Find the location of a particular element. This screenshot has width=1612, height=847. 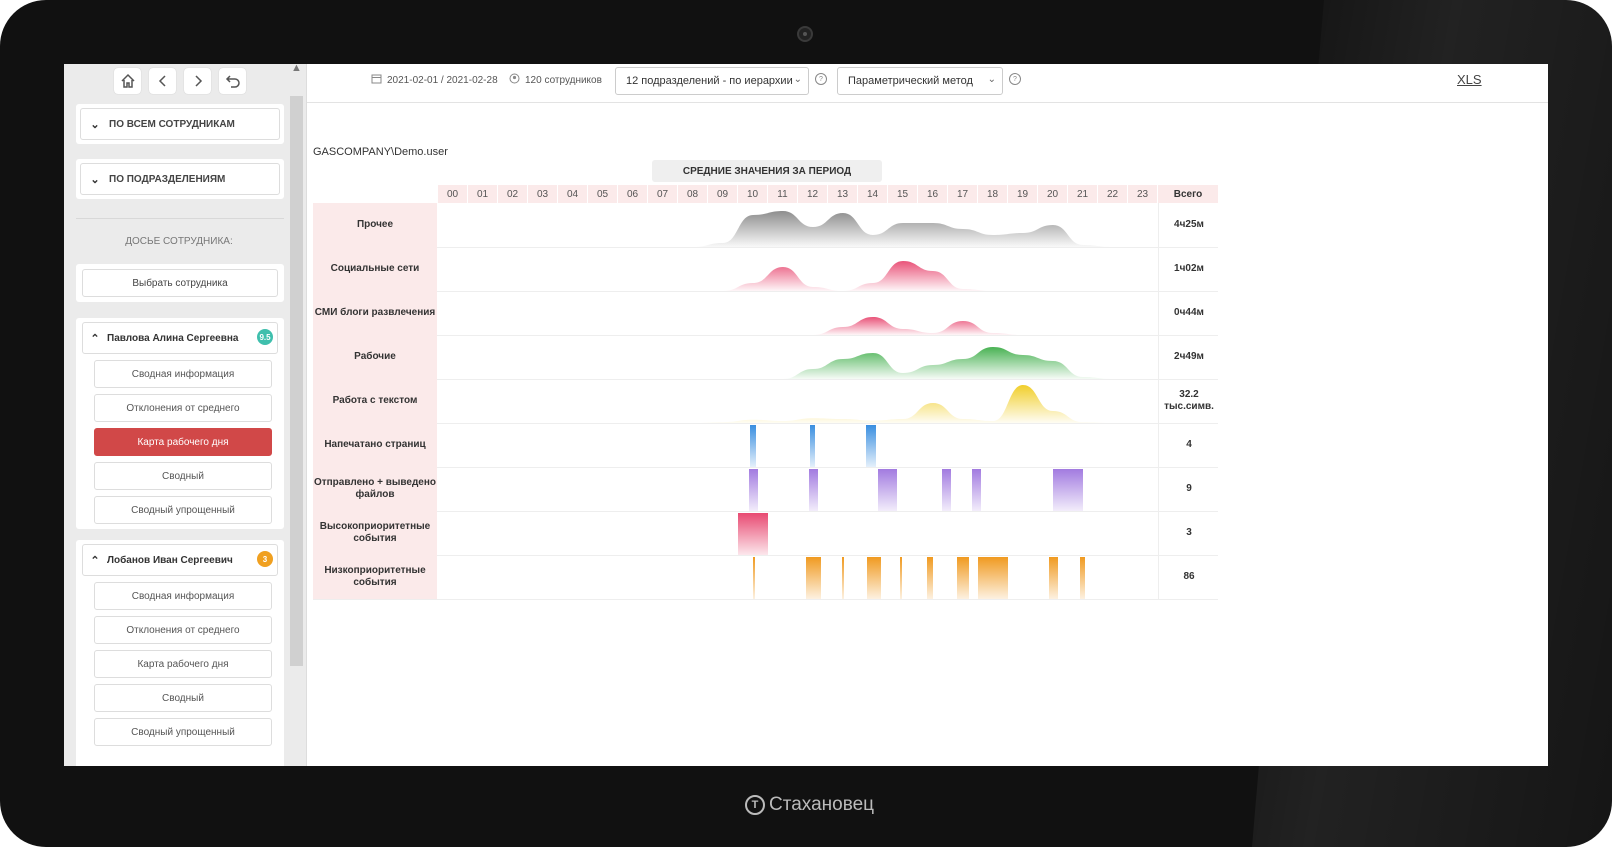

row-total: 2ч49м is located at coordinates (1188, 357).